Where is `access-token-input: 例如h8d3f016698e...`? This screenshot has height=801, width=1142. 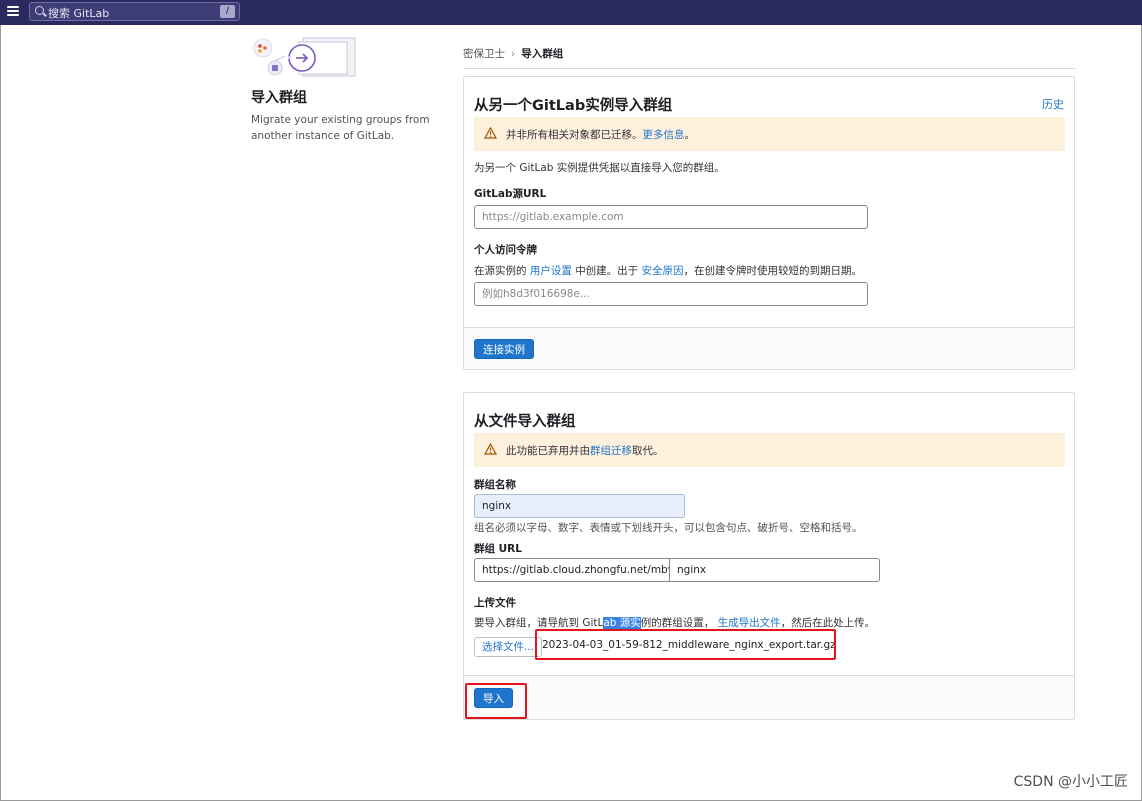
access-token-input: 例如h8d3f016698e... is located at coordinates (671, 294).